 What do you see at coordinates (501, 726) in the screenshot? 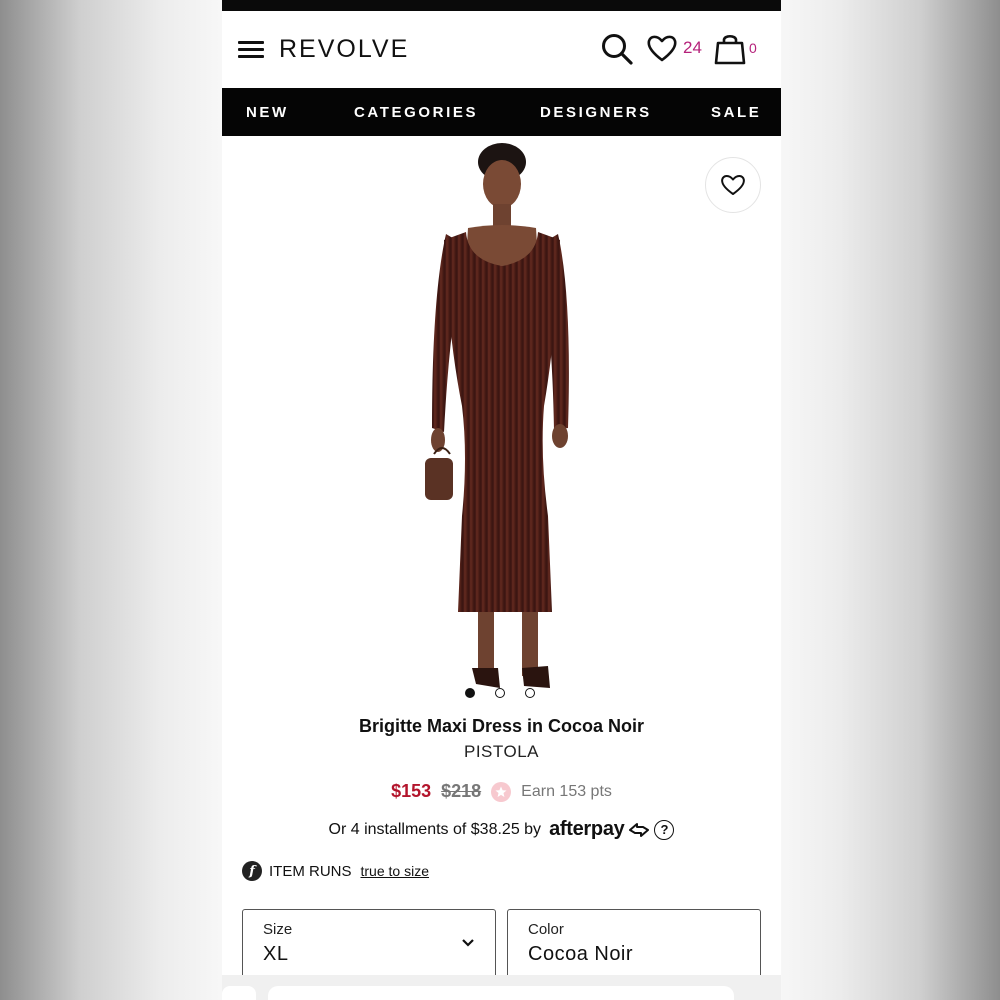
I see `product-title: Brigitte Maxi Dress in Cocoa Noir` at bounding box center [501, 726].